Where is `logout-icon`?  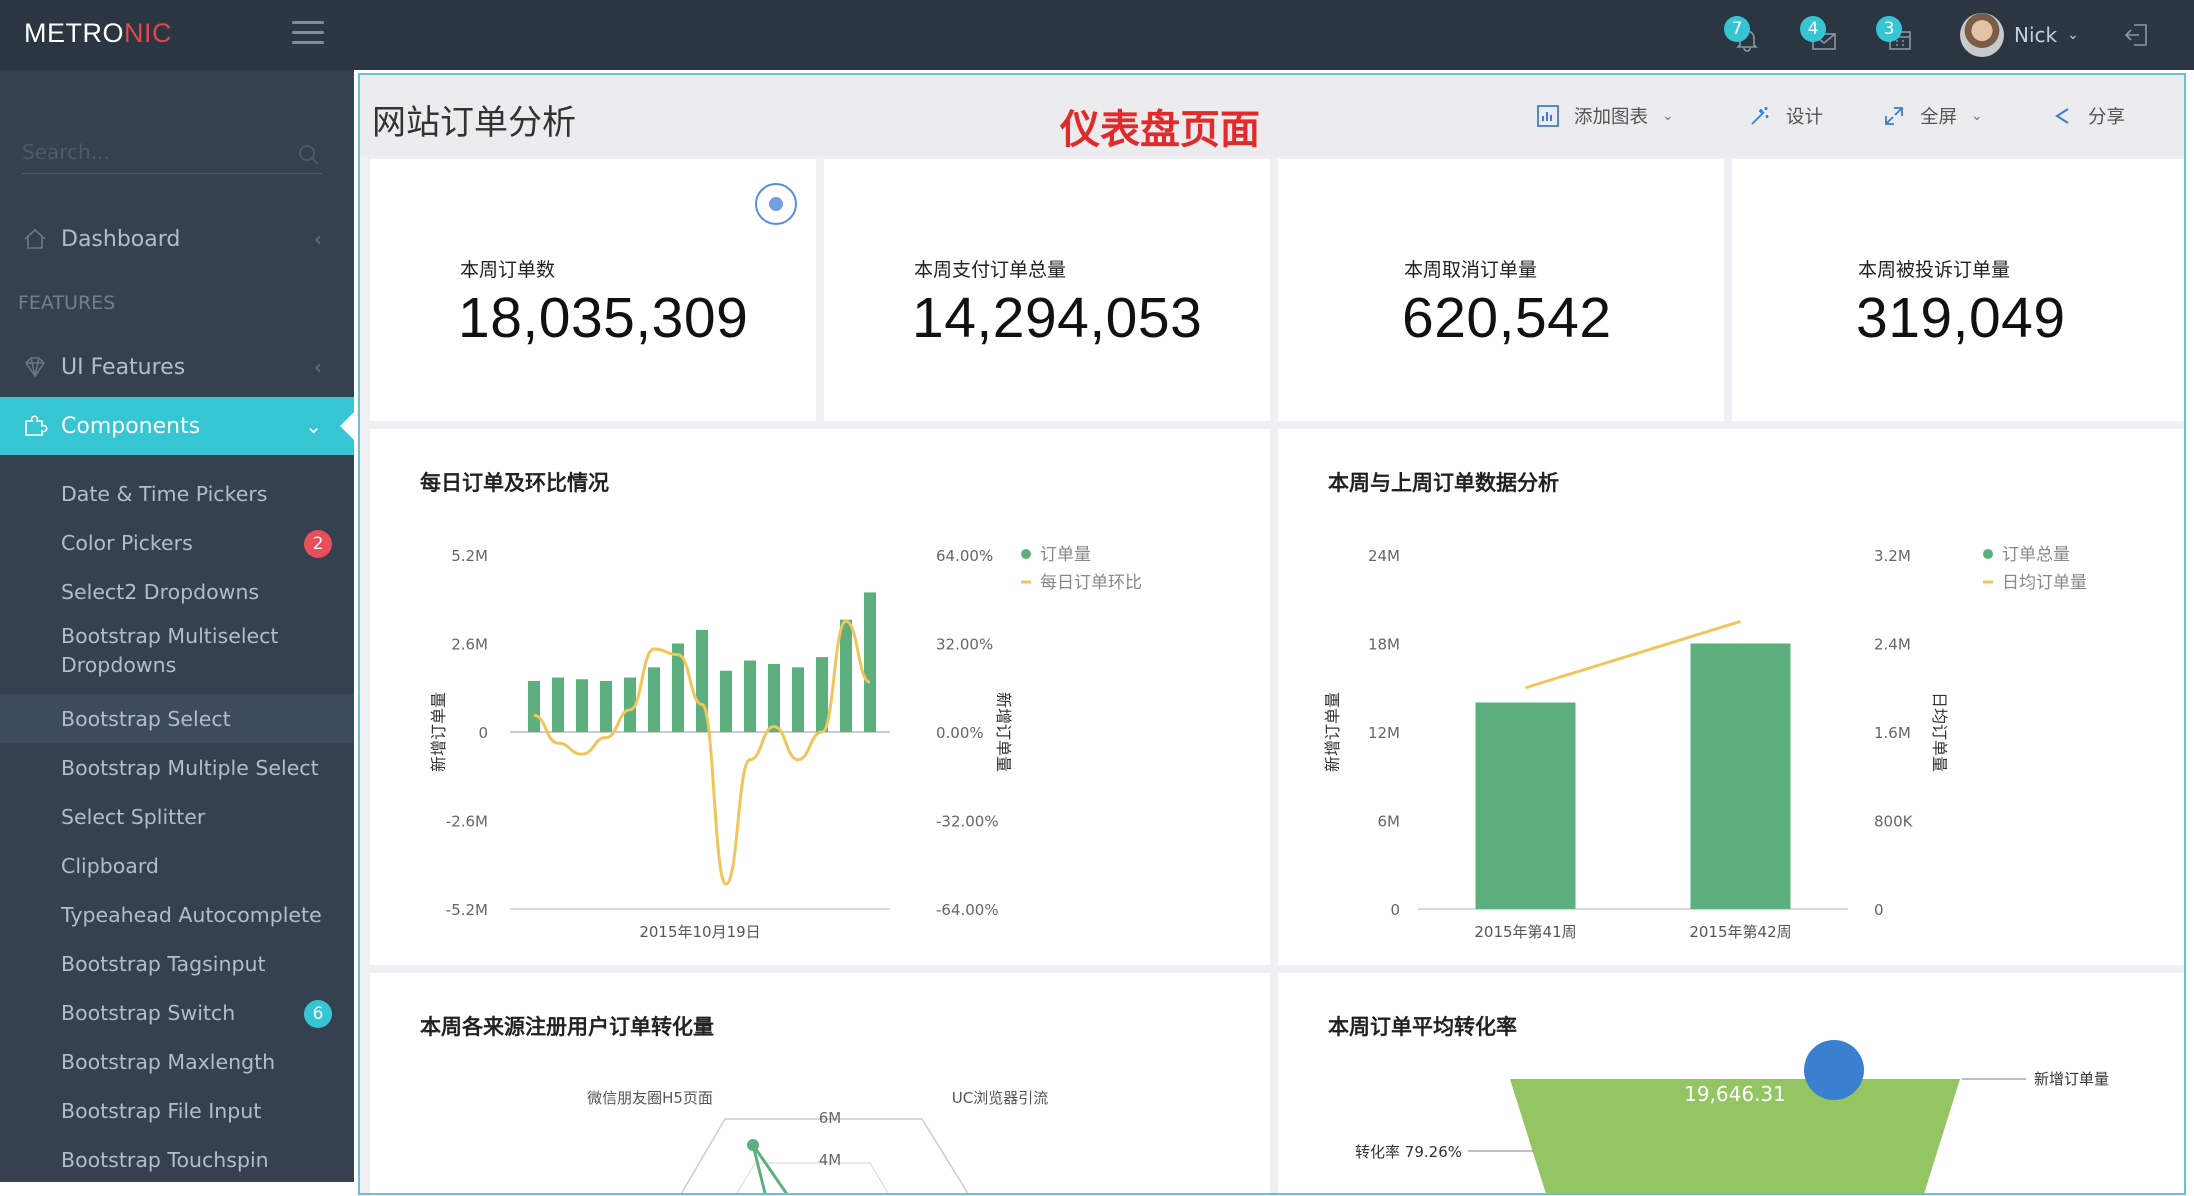 logout-icon is located at coordinates (2135, 35).